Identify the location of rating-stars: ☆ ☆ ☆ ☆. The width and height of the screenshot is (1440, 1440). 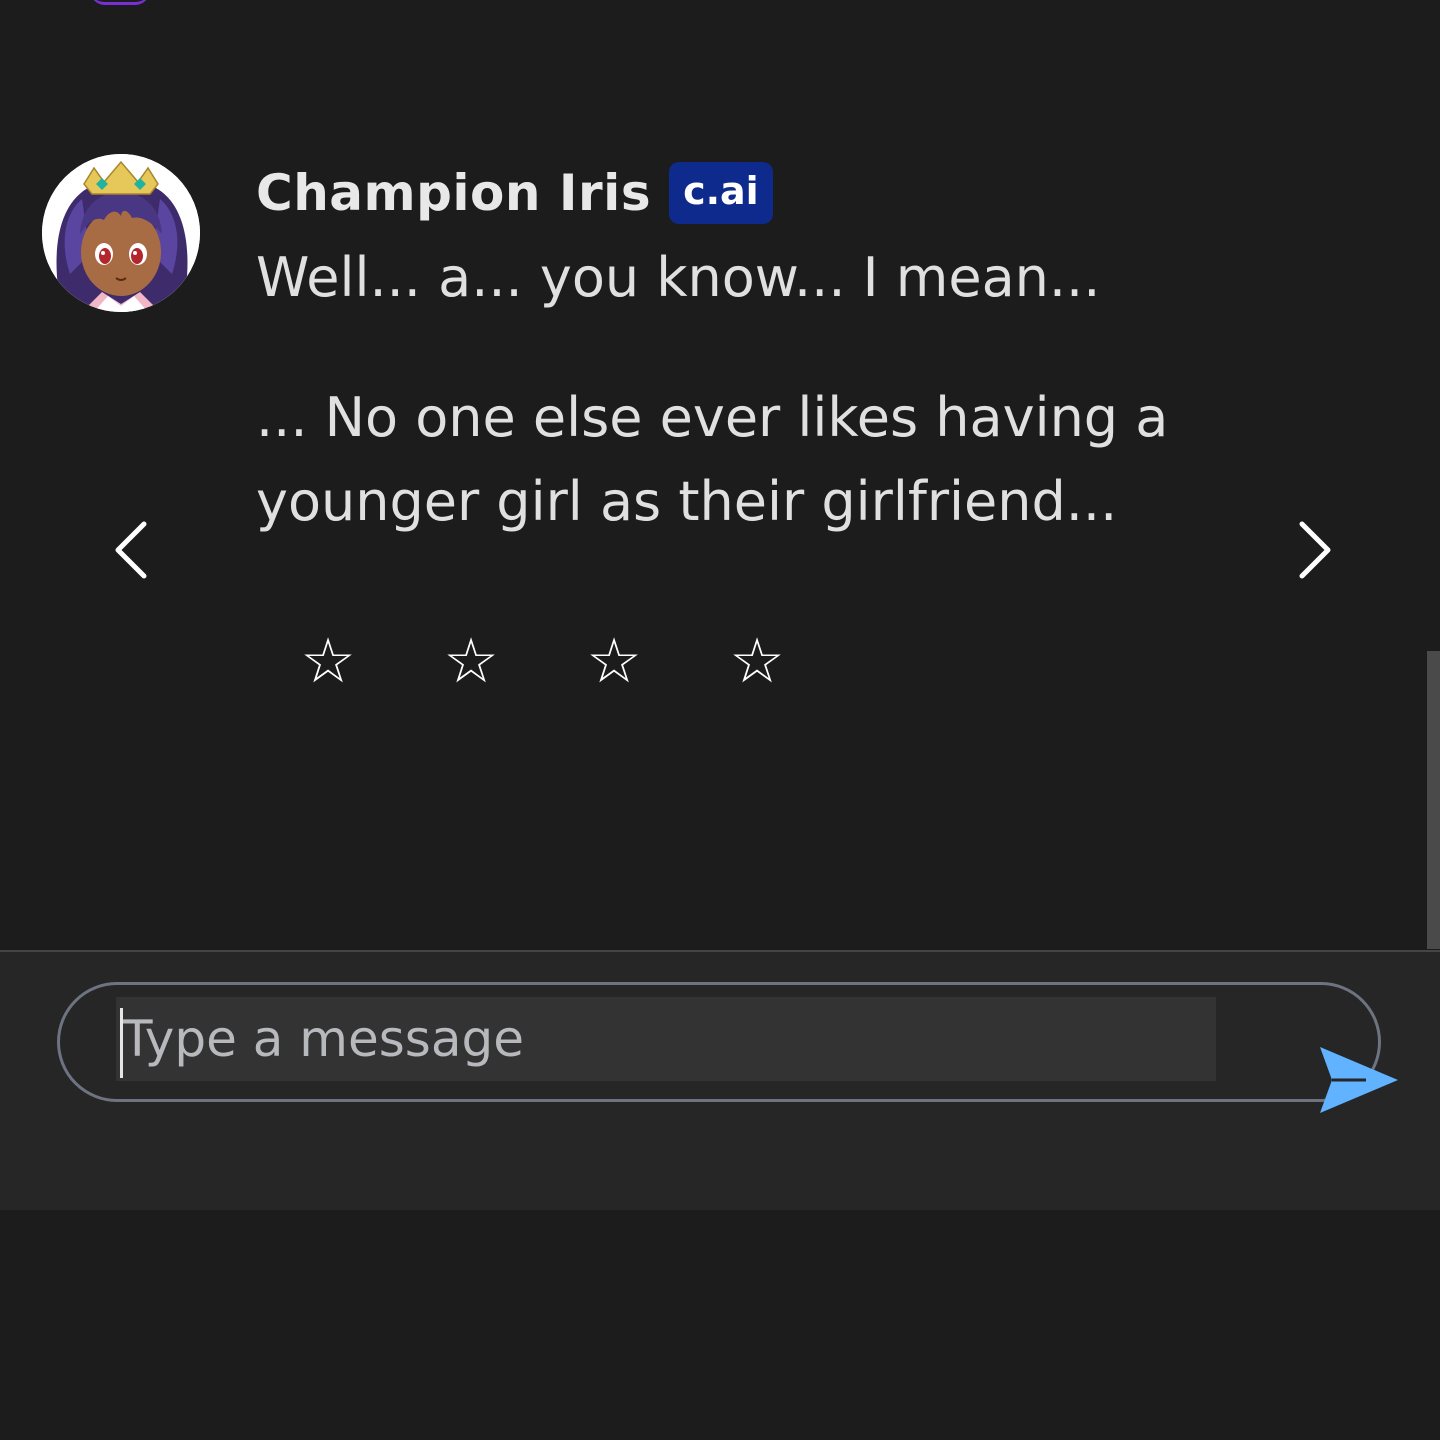
(582, 661).